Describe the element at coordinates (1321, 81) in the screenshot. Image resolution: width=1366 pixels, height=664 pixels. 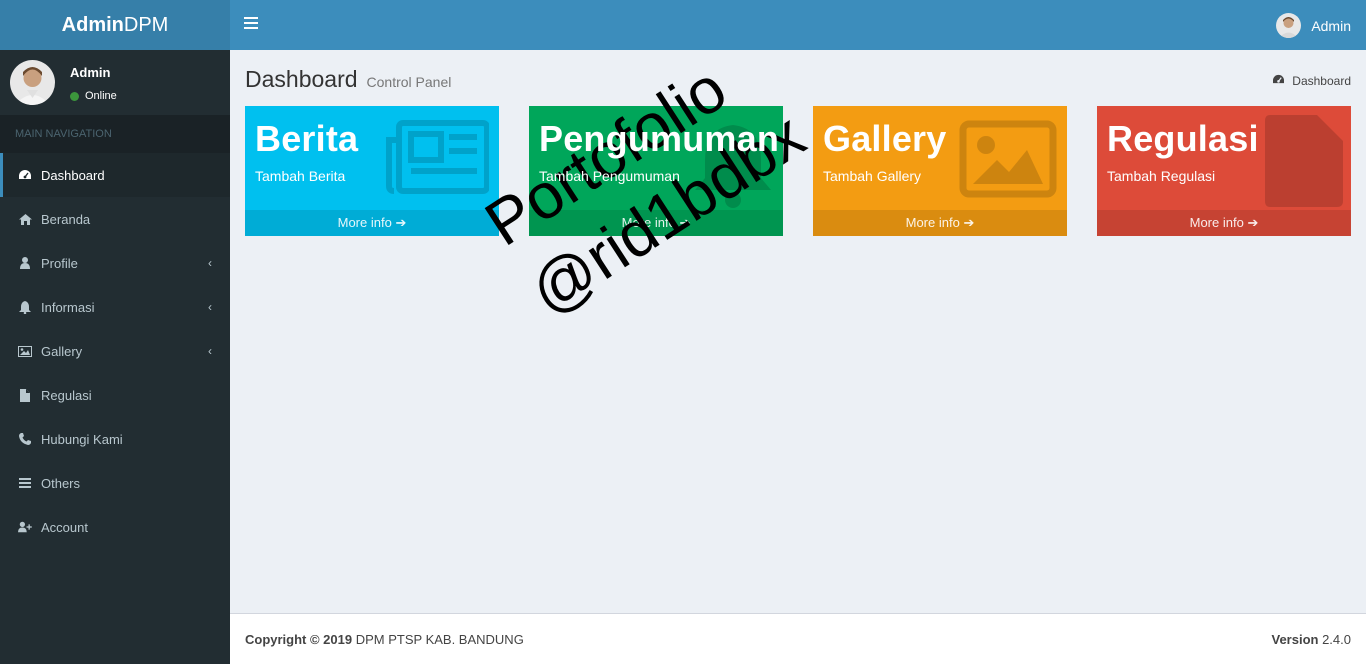
I see `breadcrumb-label: Dashboard` at that location.